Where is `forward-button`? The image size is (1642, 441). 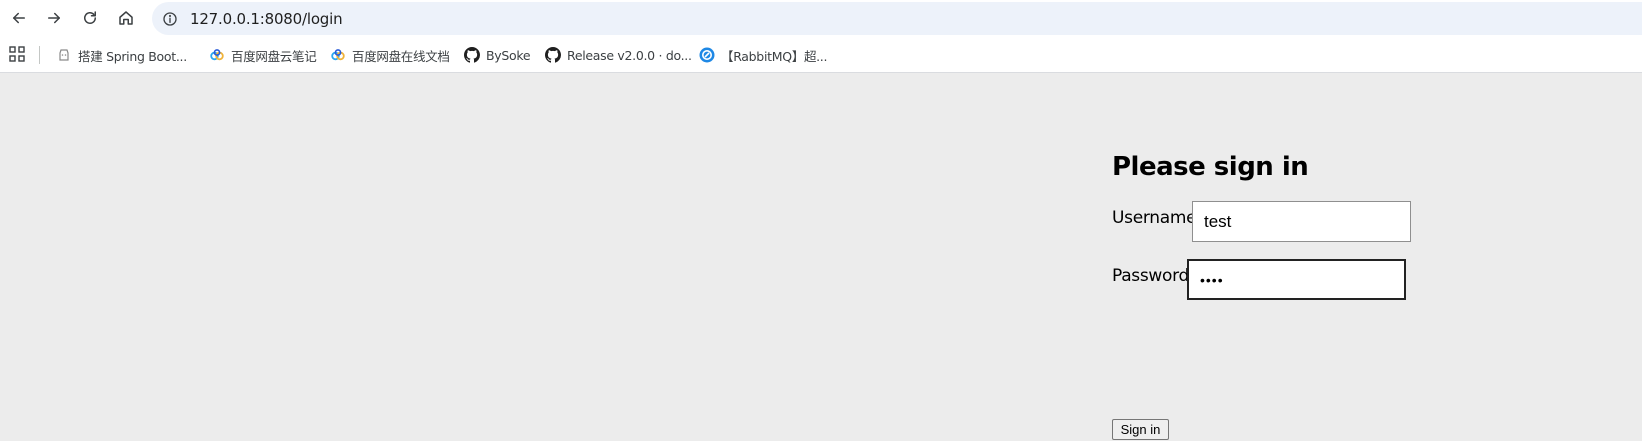 forward-button is located at coordinates (54, 18).